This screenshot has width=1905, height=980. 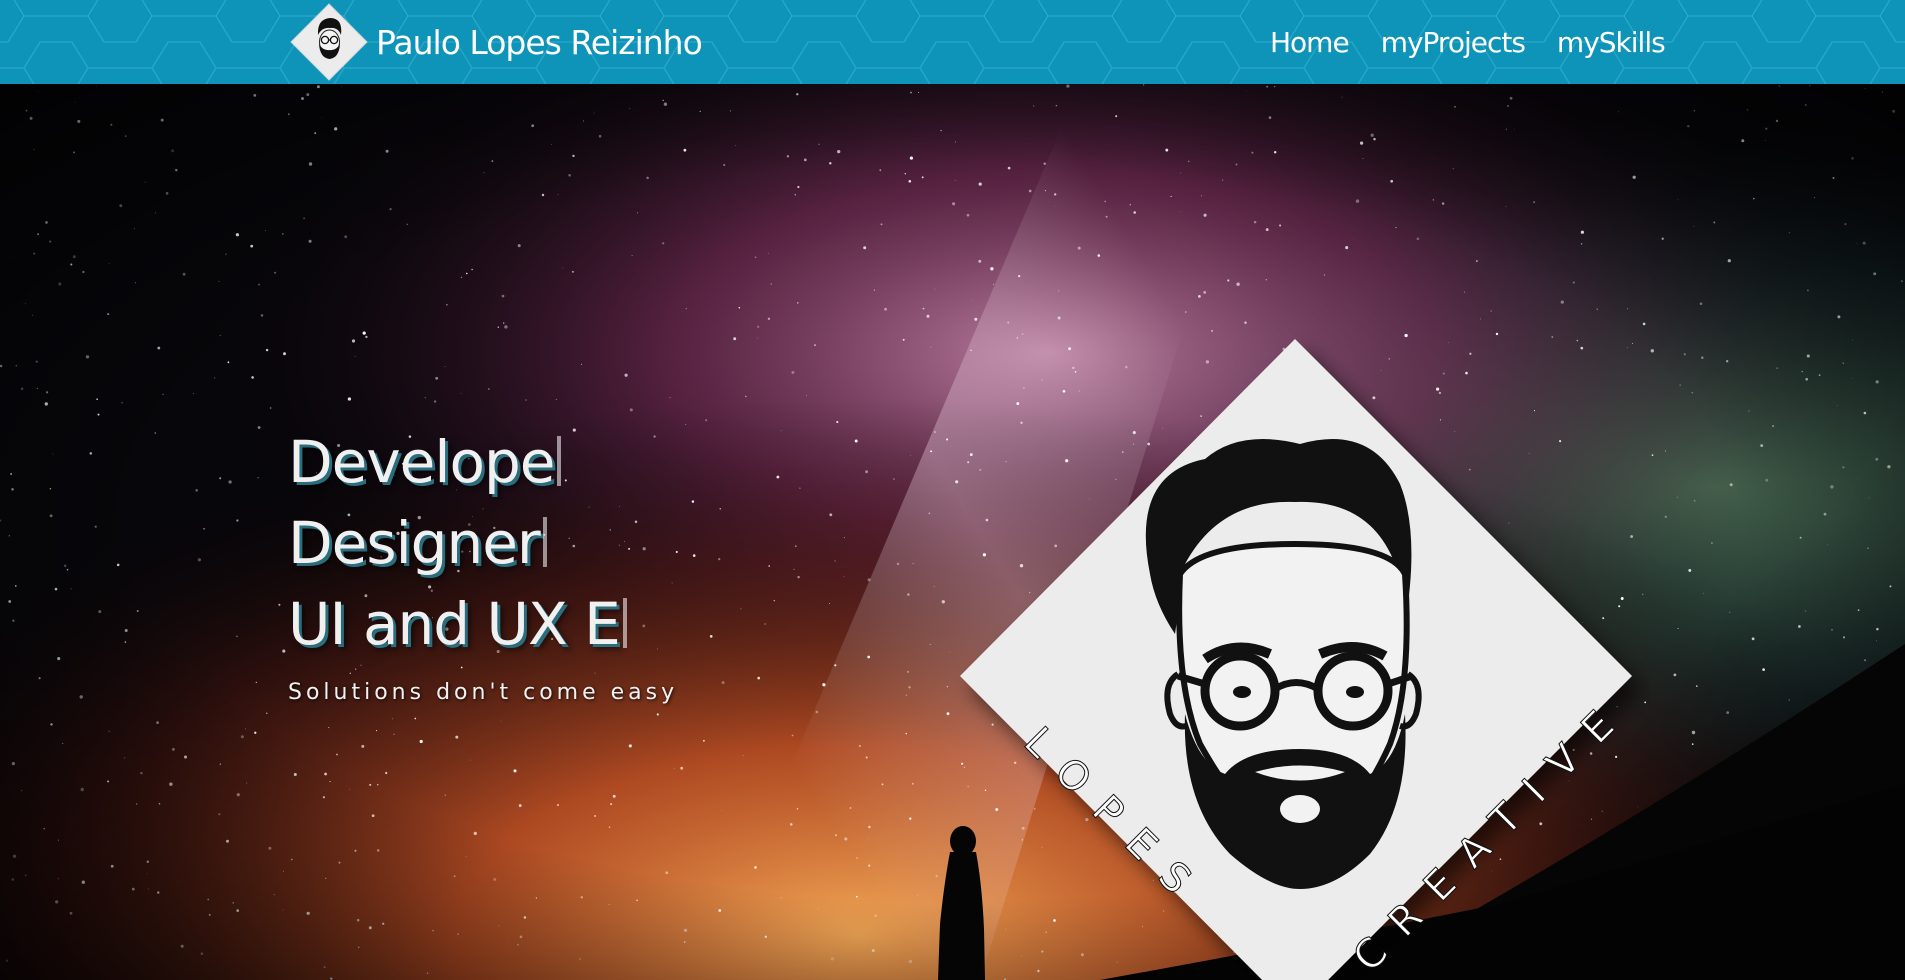 What do you see at coordinates (588, 624) in the screenshot?
I see `headline-line-3: UI and UX E` at bounding box center [588, 624].